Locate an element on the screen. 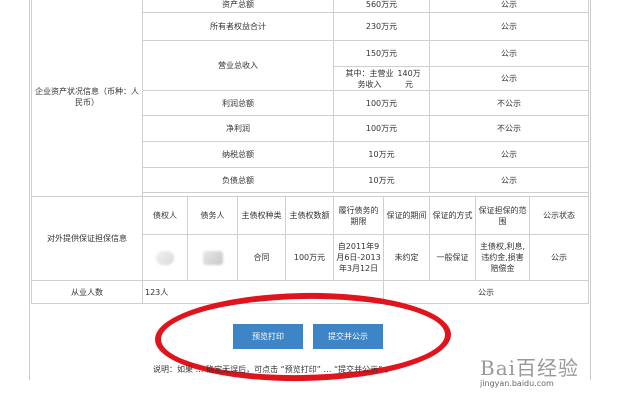  guarantee-header-claim-type: 主债权种类 is located at coordinates (261, 215).